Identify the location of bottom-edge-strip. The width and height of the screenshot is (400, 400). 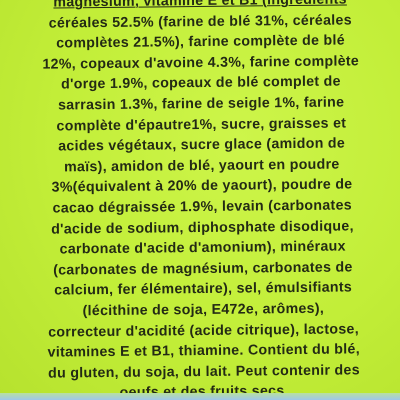
(200, 396).